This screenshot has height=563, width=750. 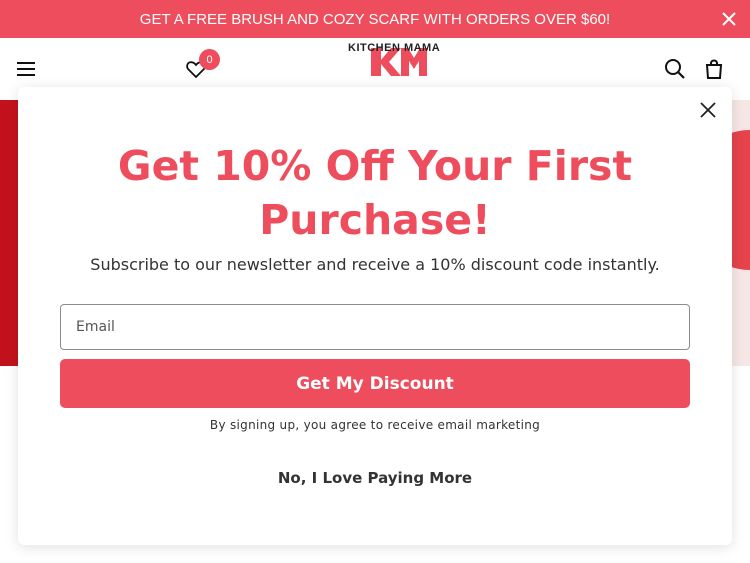 What do you see at coordinates (714, 69) in the screenshot?
I see `shopping-bag-icon` at bounding box center [714, 69].